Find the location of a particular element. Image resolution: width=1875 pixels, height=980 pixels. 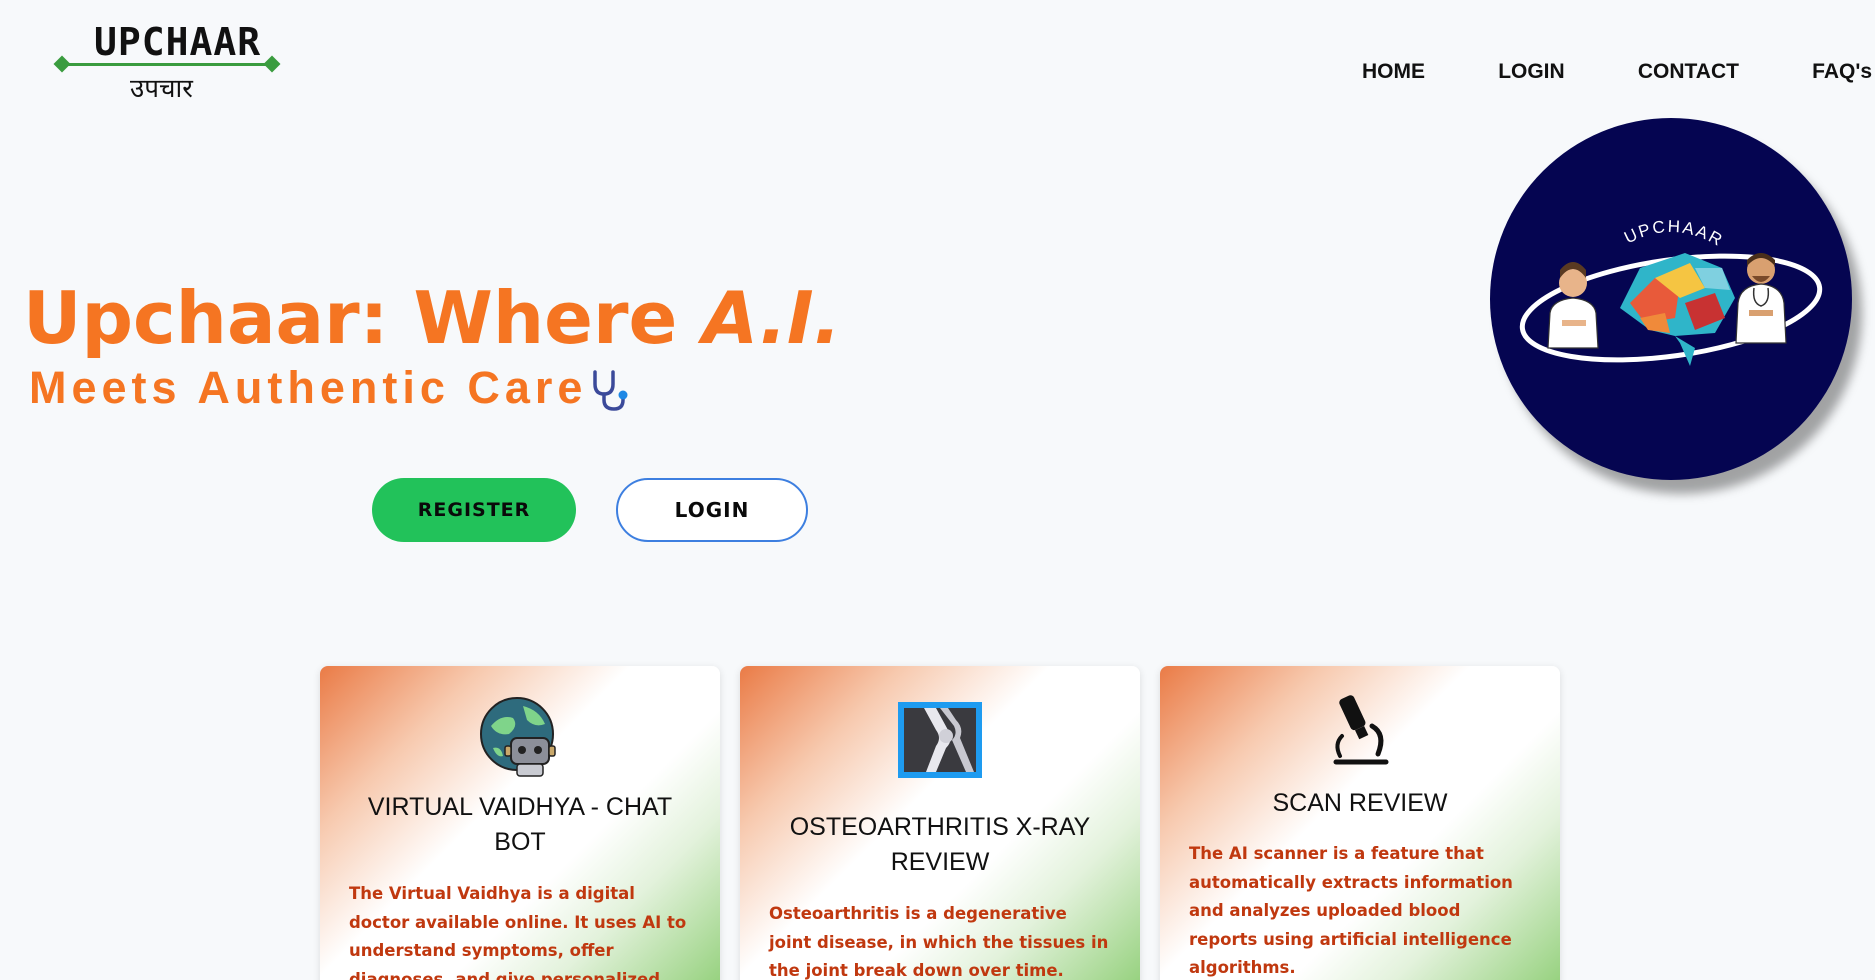

robot-globe-icon is located at coordinates (518, 737).